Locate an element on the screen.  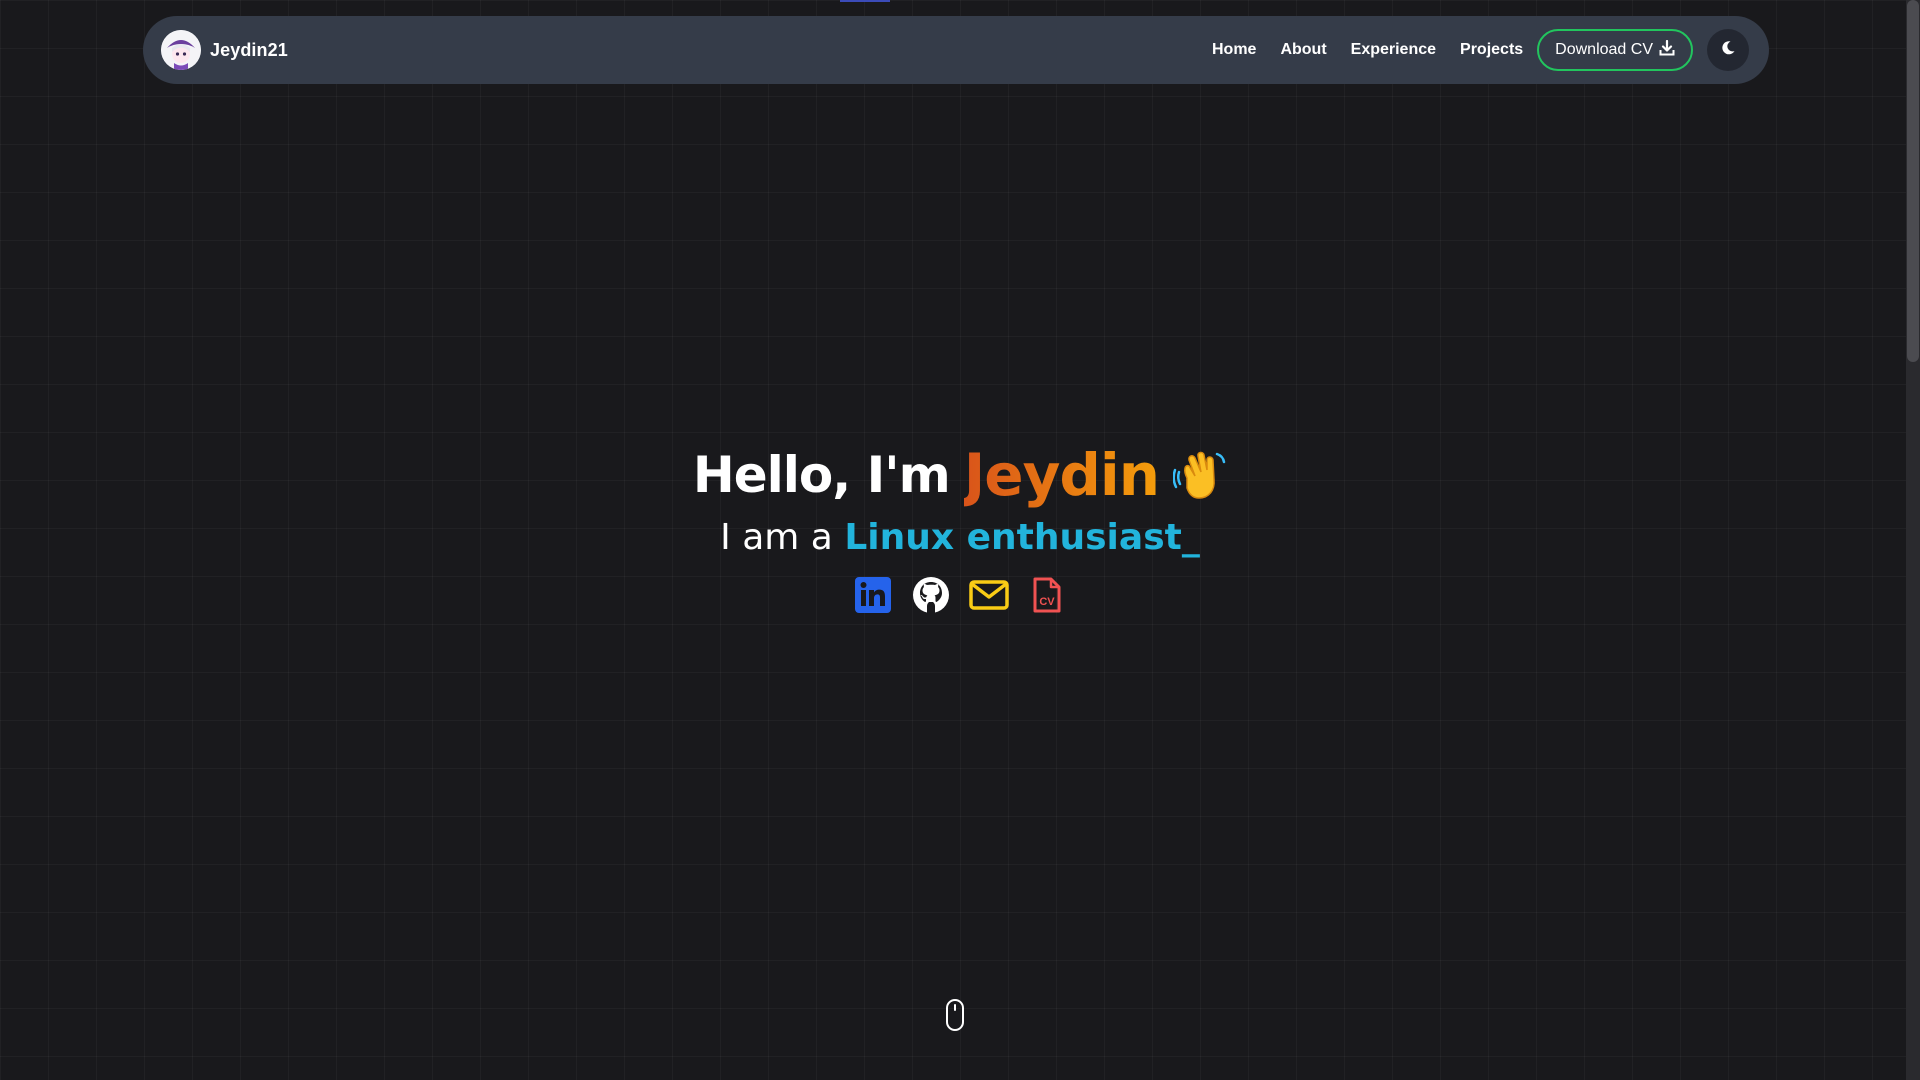
nav-links: Home About Experience Projects is located at coordinates (1367, 50).